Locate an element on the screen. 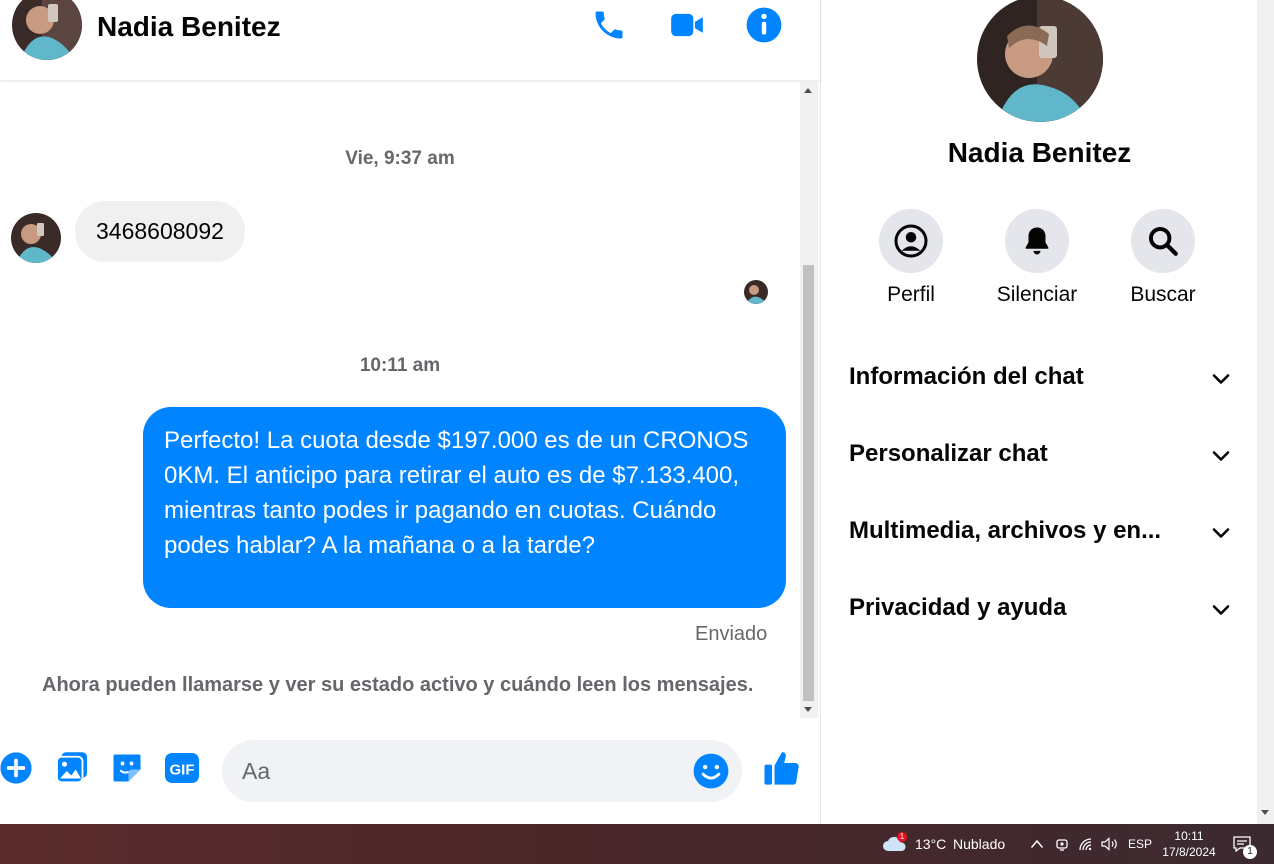 This screenshot has width=1274, height=864. gif-label: GIF is located at coordinates (182, 770).